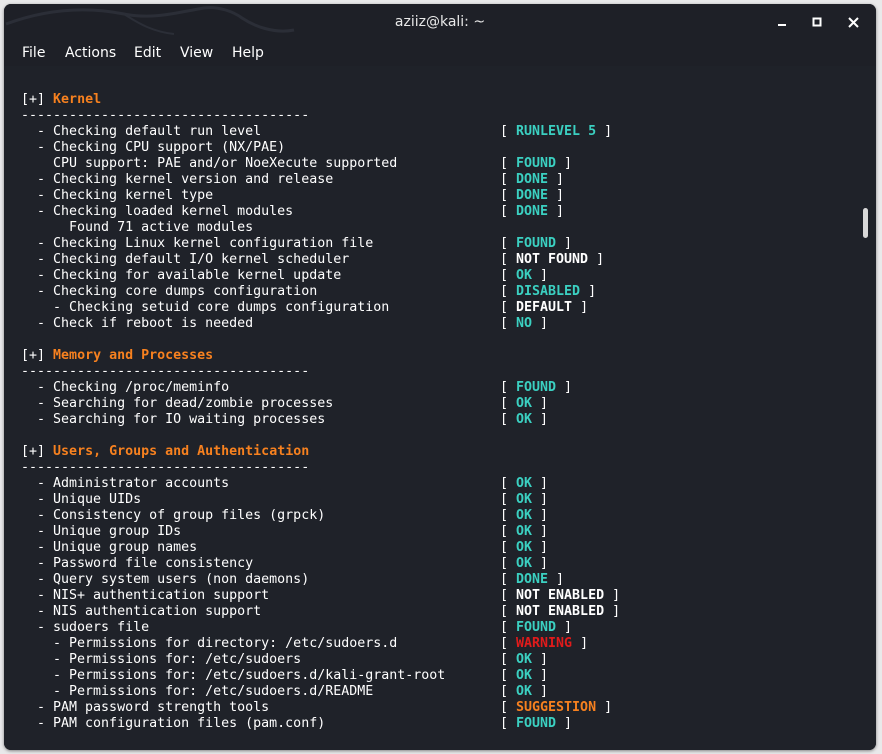 Image resolution: width=882 pixels, height=754 pixels. I want to click on check-line: - Checking kernel type, so click(117, 196).